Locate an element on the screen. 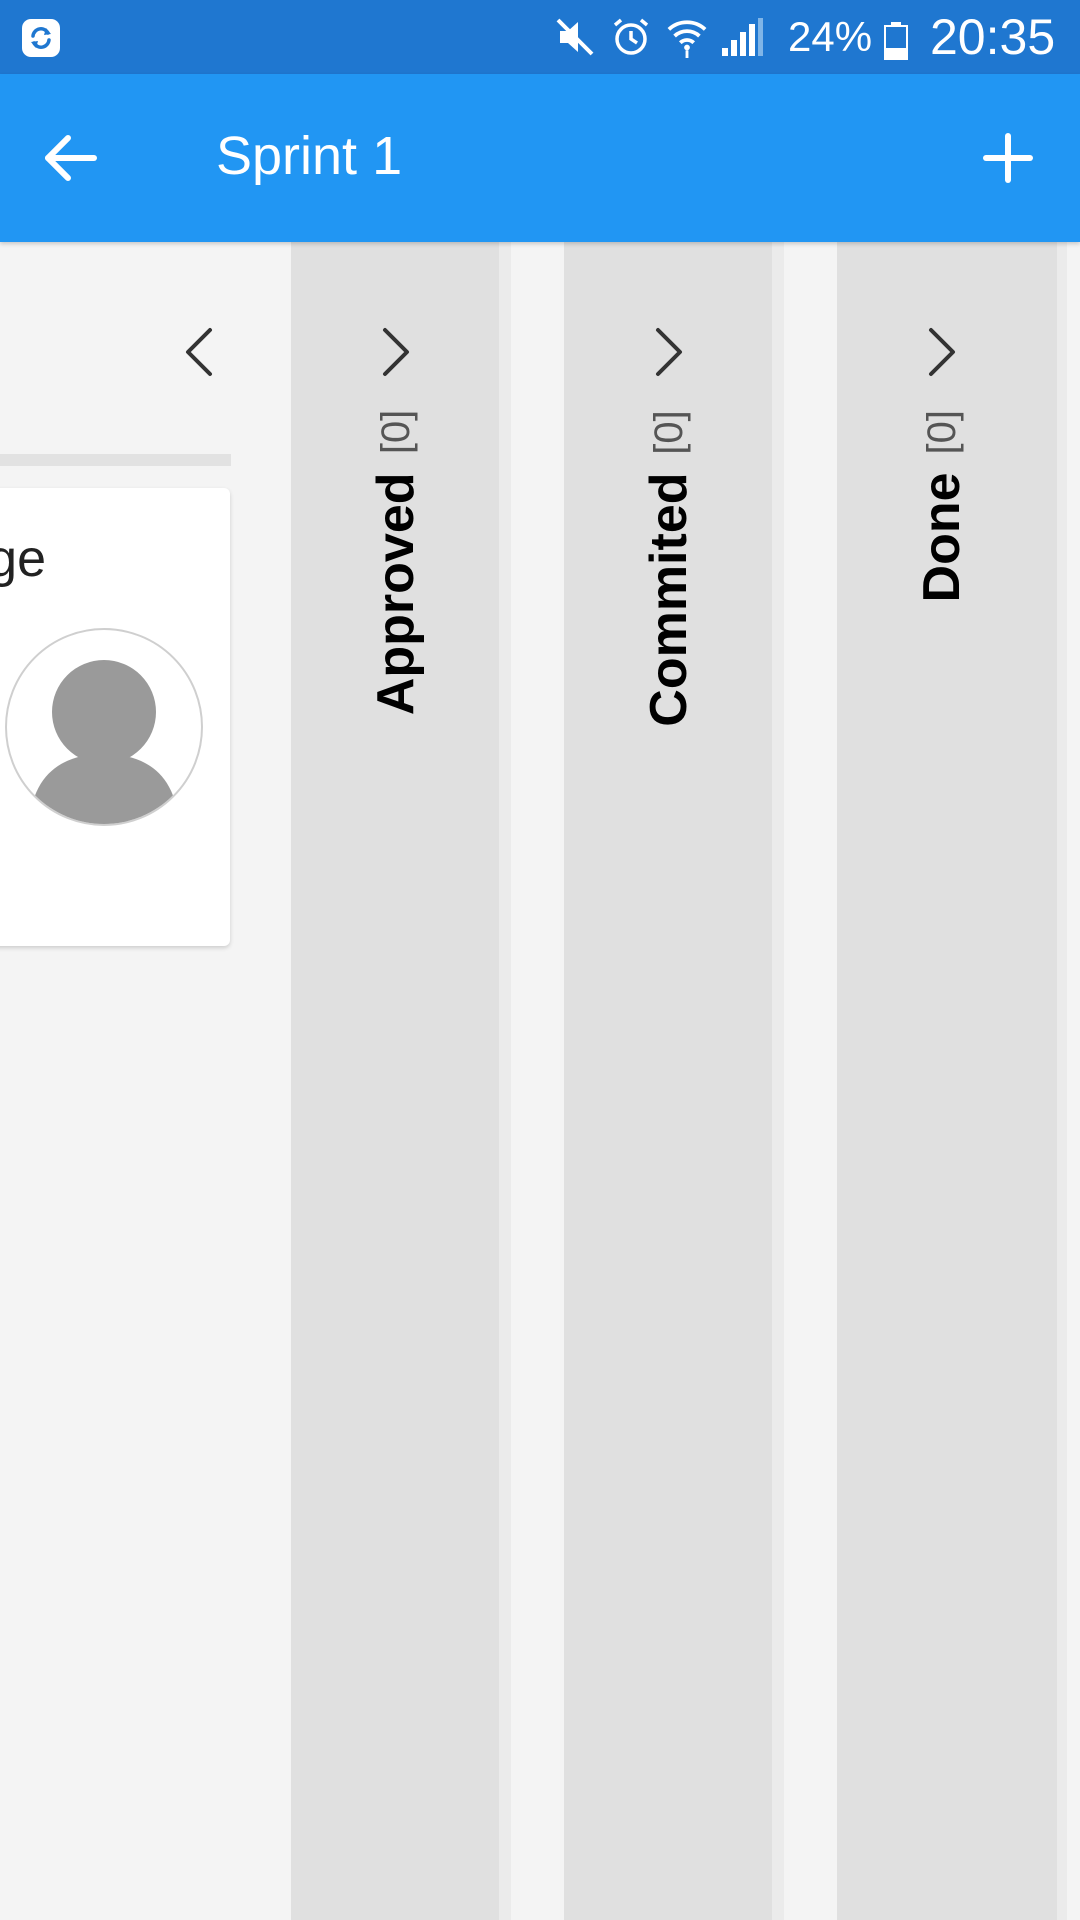 This screenshot has width=1080, height=1920. story-card: age is located at coordinates (115, 717).